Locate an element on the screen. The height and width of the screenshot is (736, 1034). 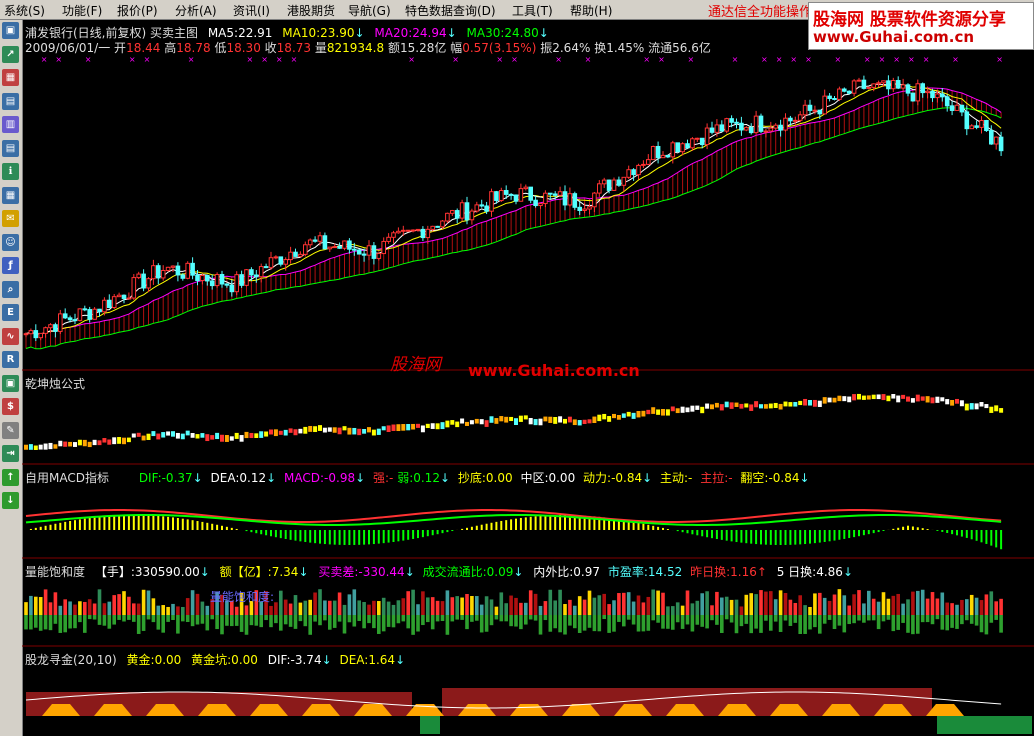
close-value: 18.73 is located at coordinates (294, 48).